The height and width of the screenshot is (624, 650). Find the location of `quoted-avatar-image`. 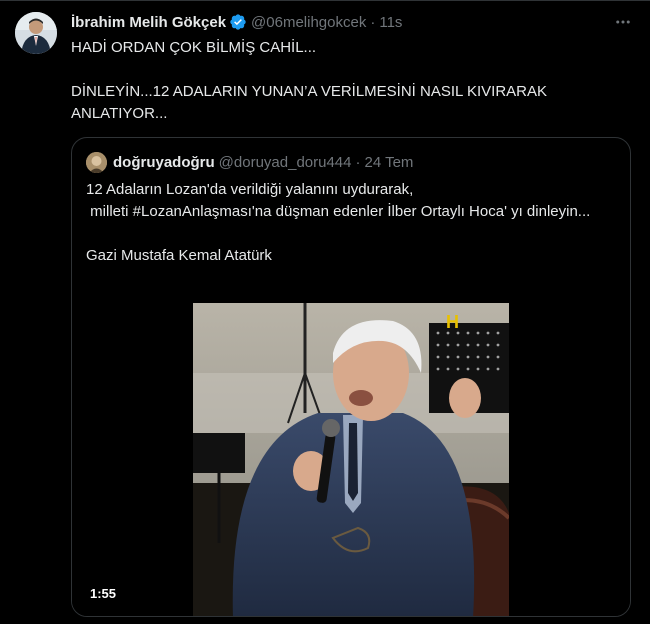

quoted-avatar-image is located at coordinates (96, 162).